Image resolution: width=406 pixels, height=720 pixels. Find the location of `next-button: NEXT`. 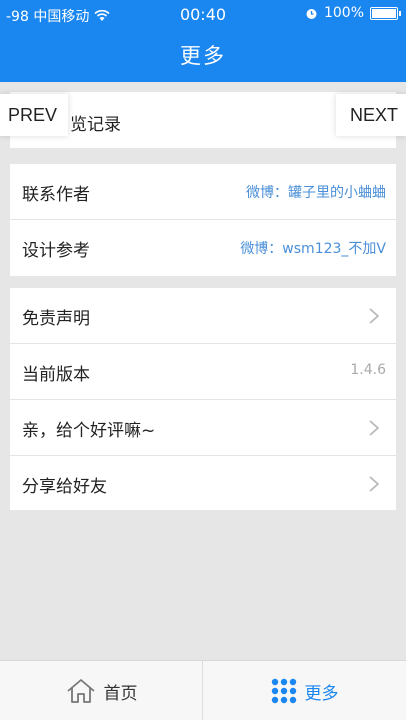

next-button: NEXT is located at coordinates (371, 115).